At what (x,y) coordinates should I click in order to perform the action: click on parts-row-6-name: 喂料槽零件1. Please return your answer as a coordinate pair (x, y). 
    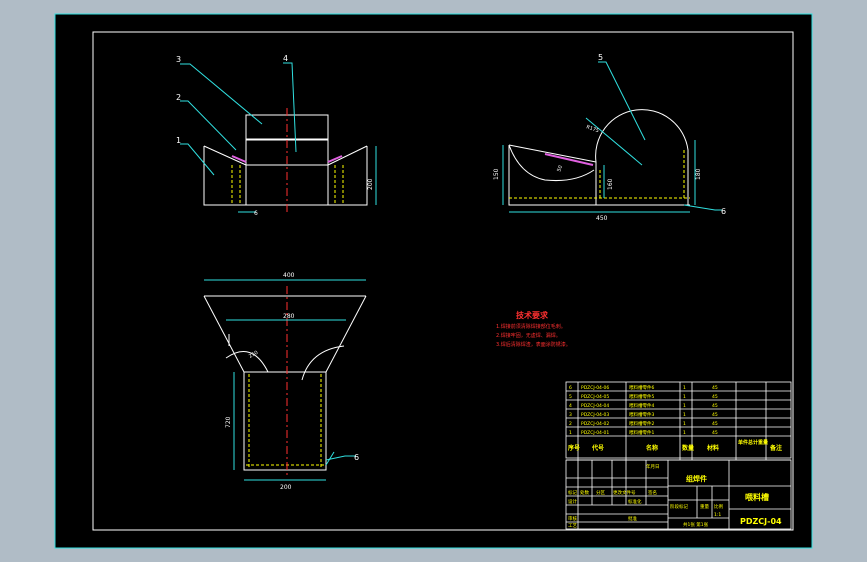
    Looking at the image, I should click on (641, 432).